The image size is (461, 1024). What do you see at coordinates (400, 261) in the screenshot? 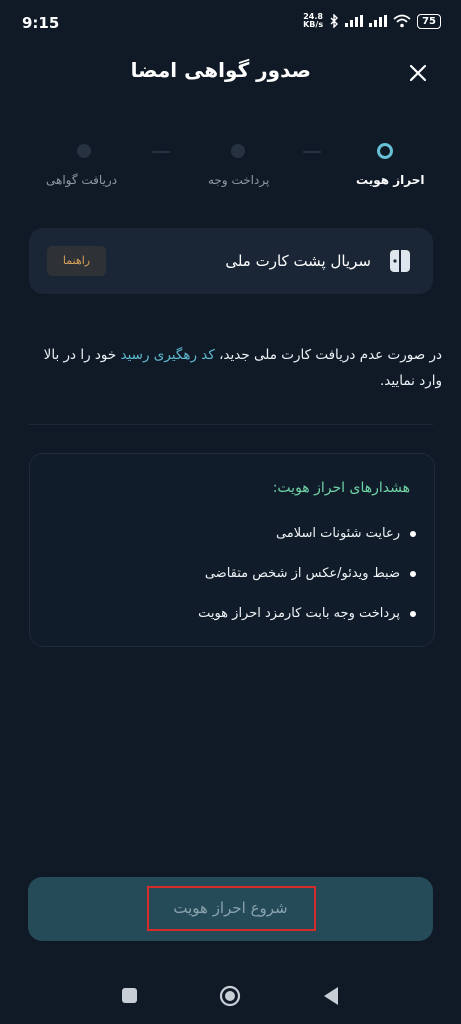
I see `id-card-icon` at bounding box center [400, 261].